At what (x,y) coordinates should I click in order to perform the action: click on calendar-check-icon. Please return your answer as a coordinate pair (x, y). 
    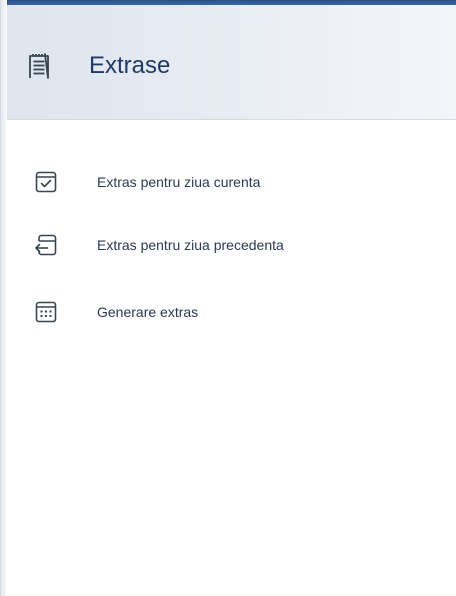
    Looking at the image, I should click on (46, 182).